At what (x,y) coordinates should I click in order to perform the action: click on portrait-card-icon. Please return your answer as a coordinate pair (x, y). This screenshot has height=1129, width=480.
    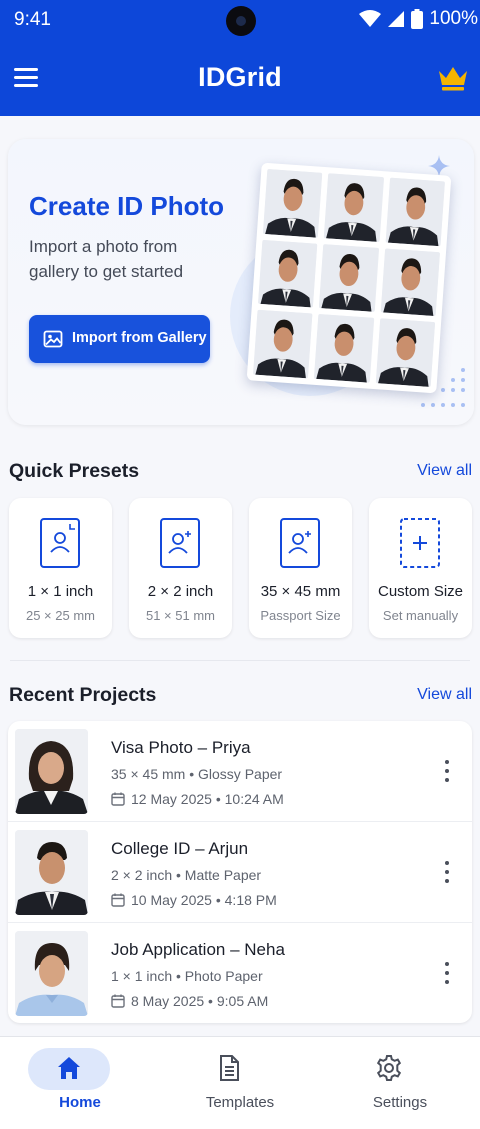
    Looking at the image, I should click on (60, 543).